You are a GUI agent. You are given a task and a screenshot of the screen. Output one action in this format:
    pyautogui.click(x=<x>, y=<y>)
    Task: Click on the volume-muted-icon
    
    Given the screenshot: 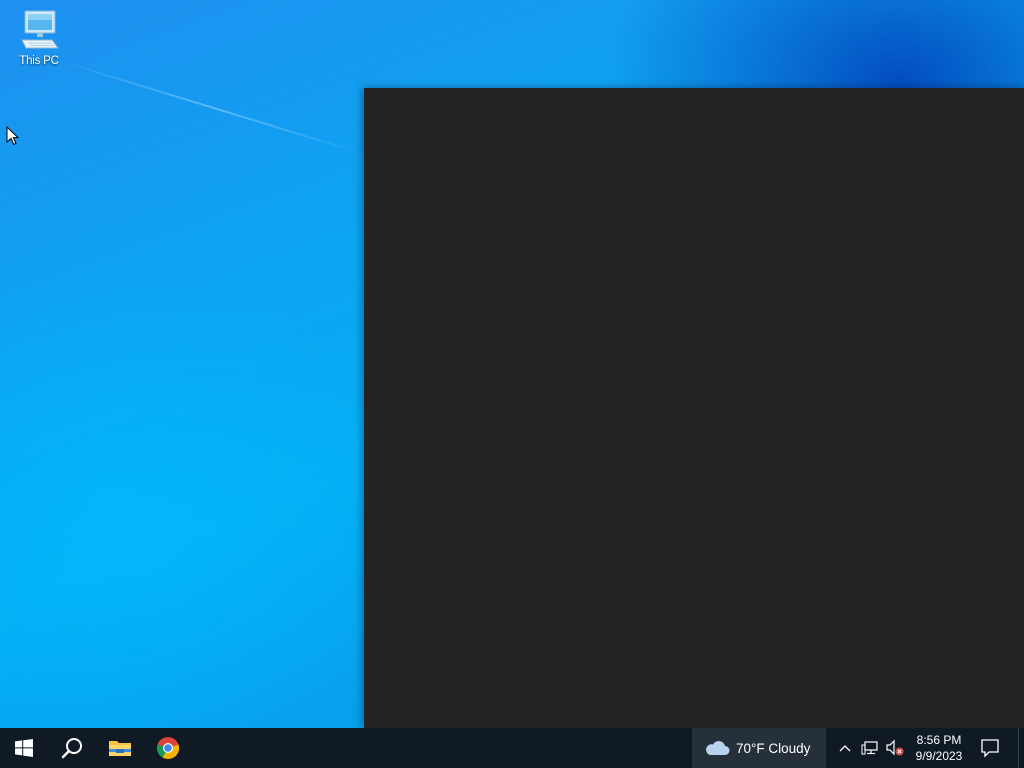 What is the action you would take?
    pyautogui.click(x=895, y=748)
    